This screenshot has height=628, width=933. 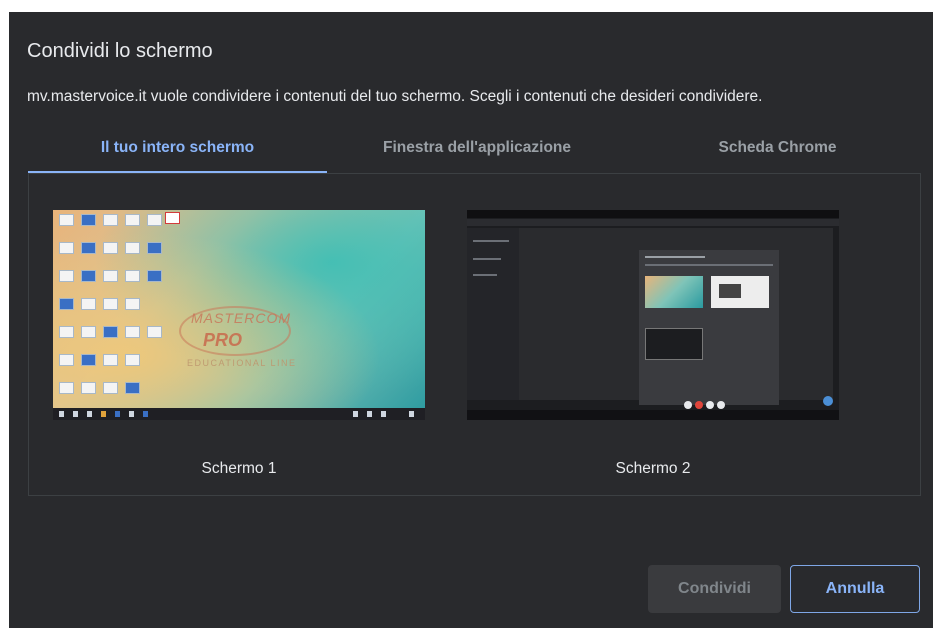 What do you see at coordinates (242, 363) in the screenshot?
I see `wallpaper-logo-edu: EDUCATIONAL LINE` at bounding box center [242, 363].